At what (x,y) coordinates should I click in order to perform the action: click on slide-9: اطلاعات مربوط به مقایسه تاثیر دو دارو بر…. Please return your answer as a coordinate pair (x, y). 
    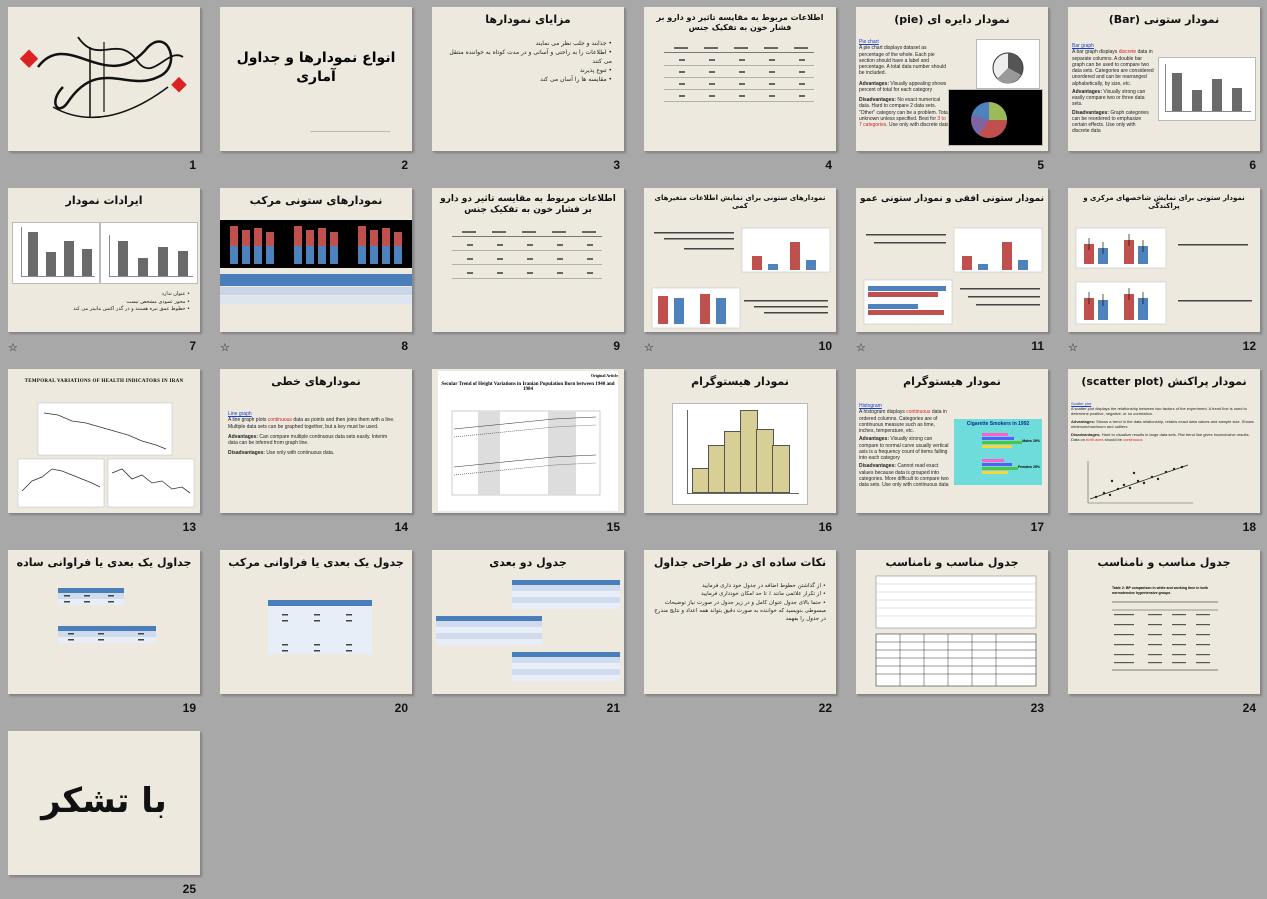
    Looking at the image, I should click on (528, 260).